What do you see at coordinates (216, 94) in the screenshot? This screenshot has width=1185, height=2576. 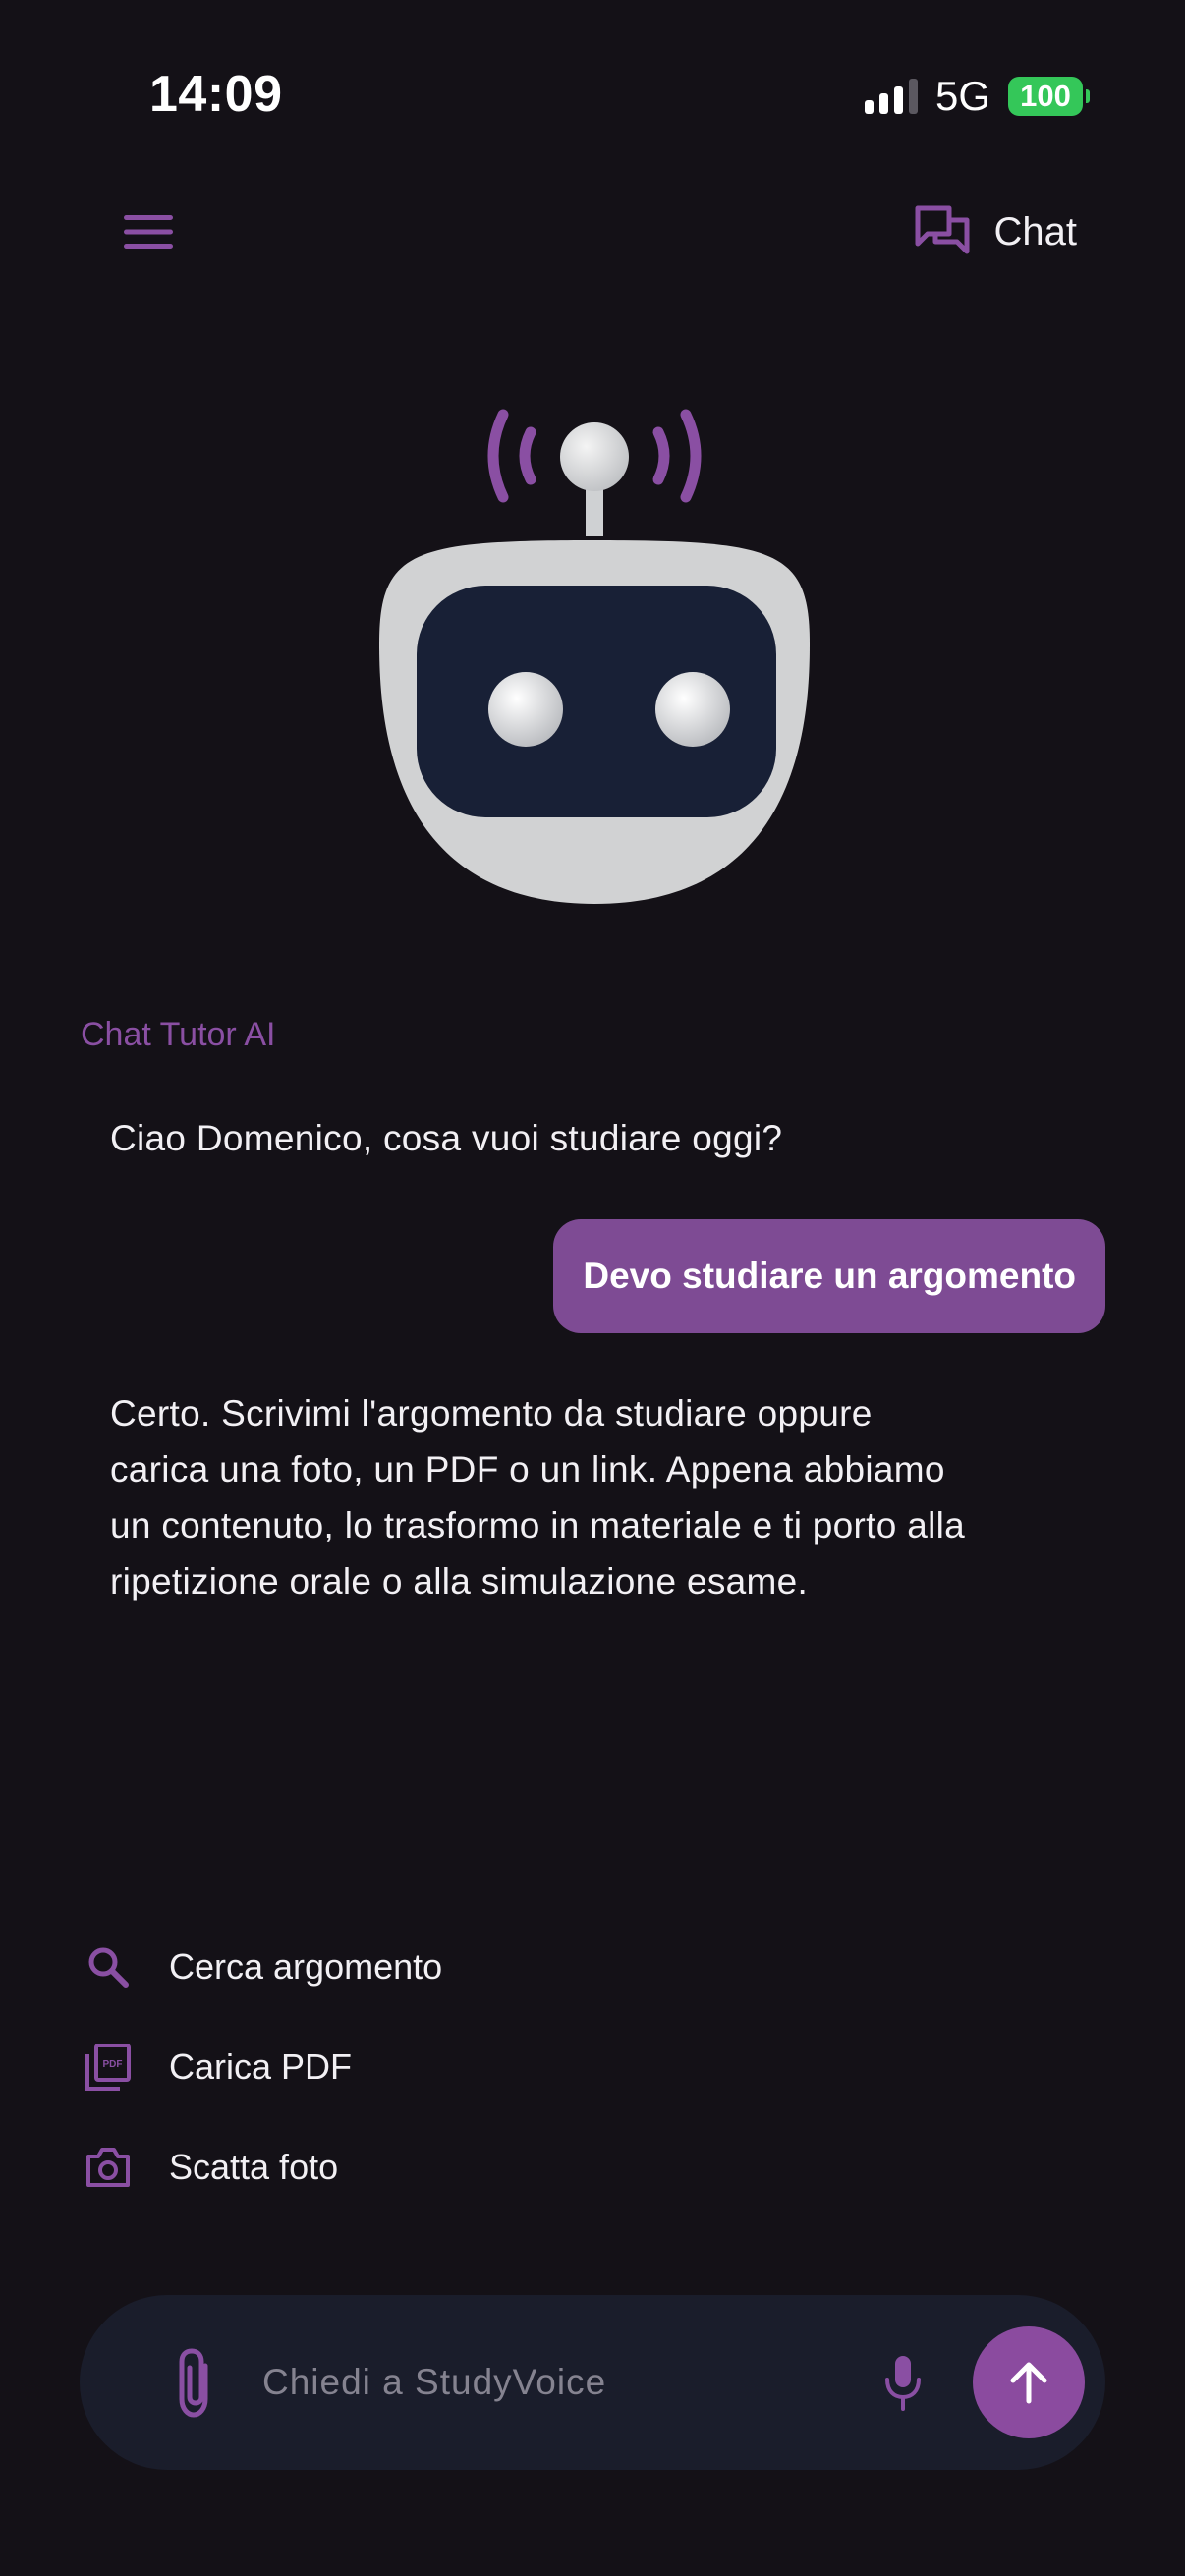 I see `status-time: 14:09` at bounding box center [216, 94].